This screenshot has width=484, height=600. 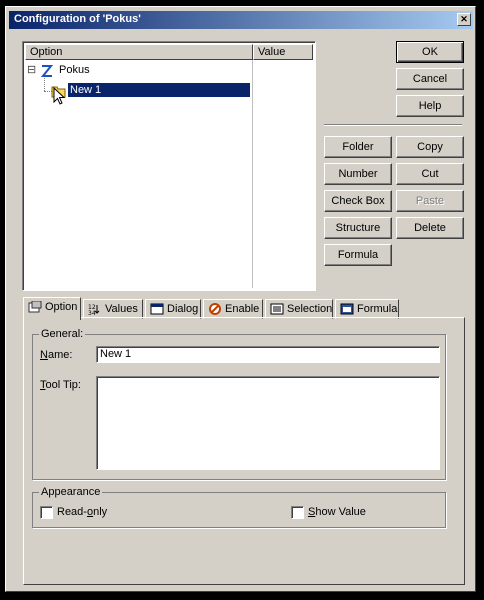 I want to click on ok-label: OK, so click(x=430, y=52).